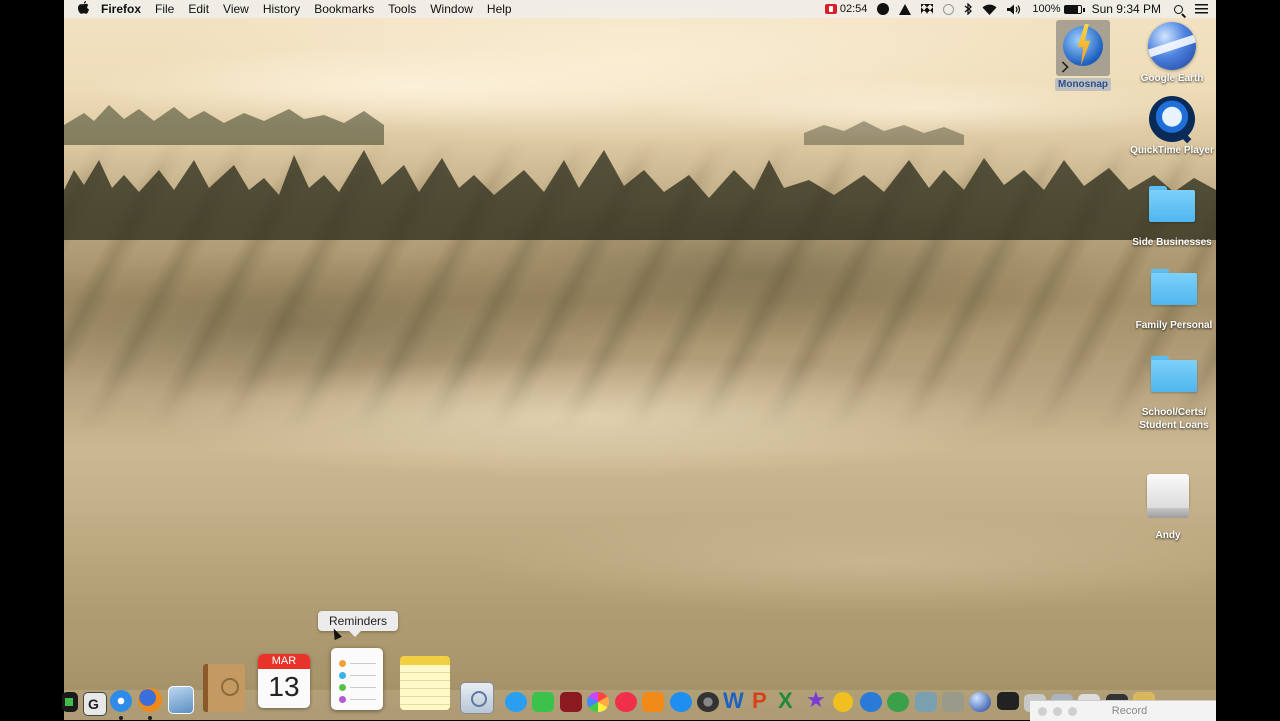  What do you see at coordinates (1174, 419) in the screenshot?
I see `desktop-icon-label: School/Certs/ Student Loans` at bounding box center [1174, 419].